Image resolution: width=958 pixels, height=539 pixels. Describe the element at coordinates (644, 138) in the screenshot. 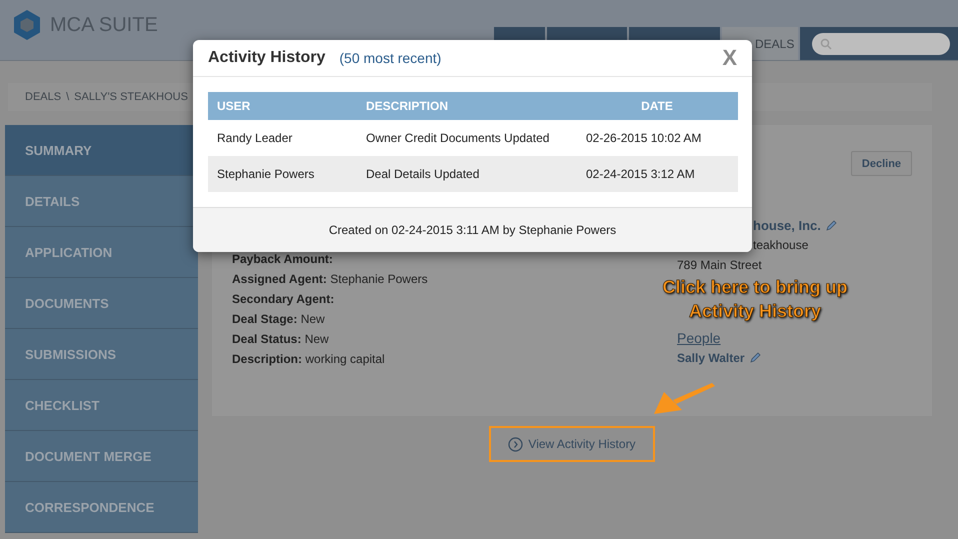

I see `table-cell-text: 02-26-2015 10:02 AM` at that location.